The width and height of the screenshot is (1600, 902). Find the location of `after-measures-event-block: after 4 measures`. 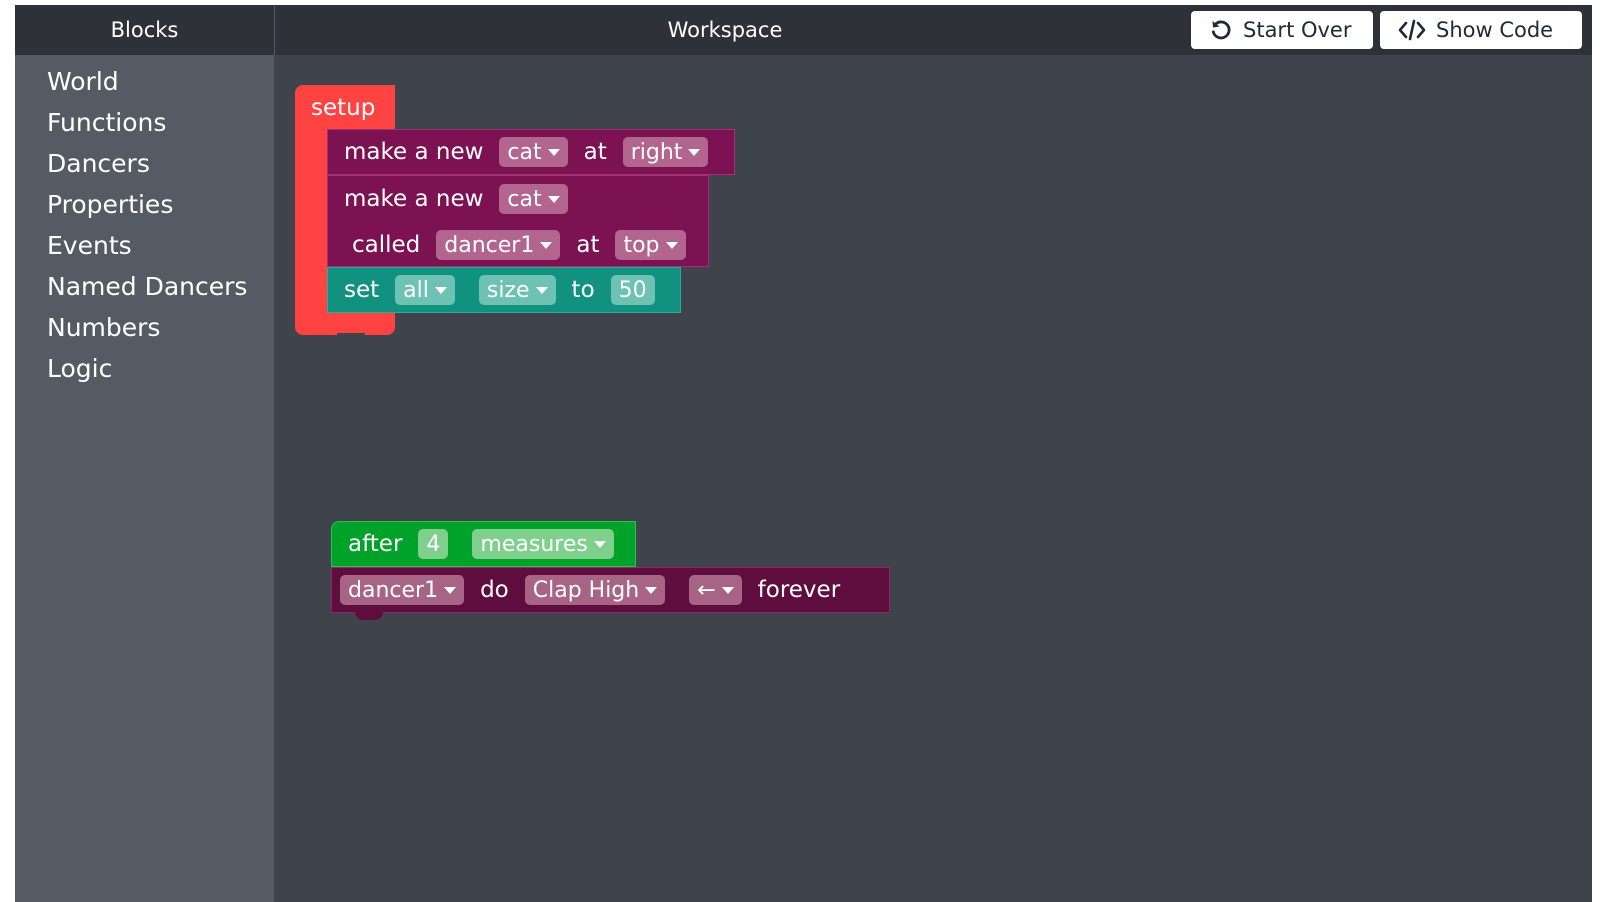

after-measures-event-block: after 4 measures is located at coordinates (483, 544).